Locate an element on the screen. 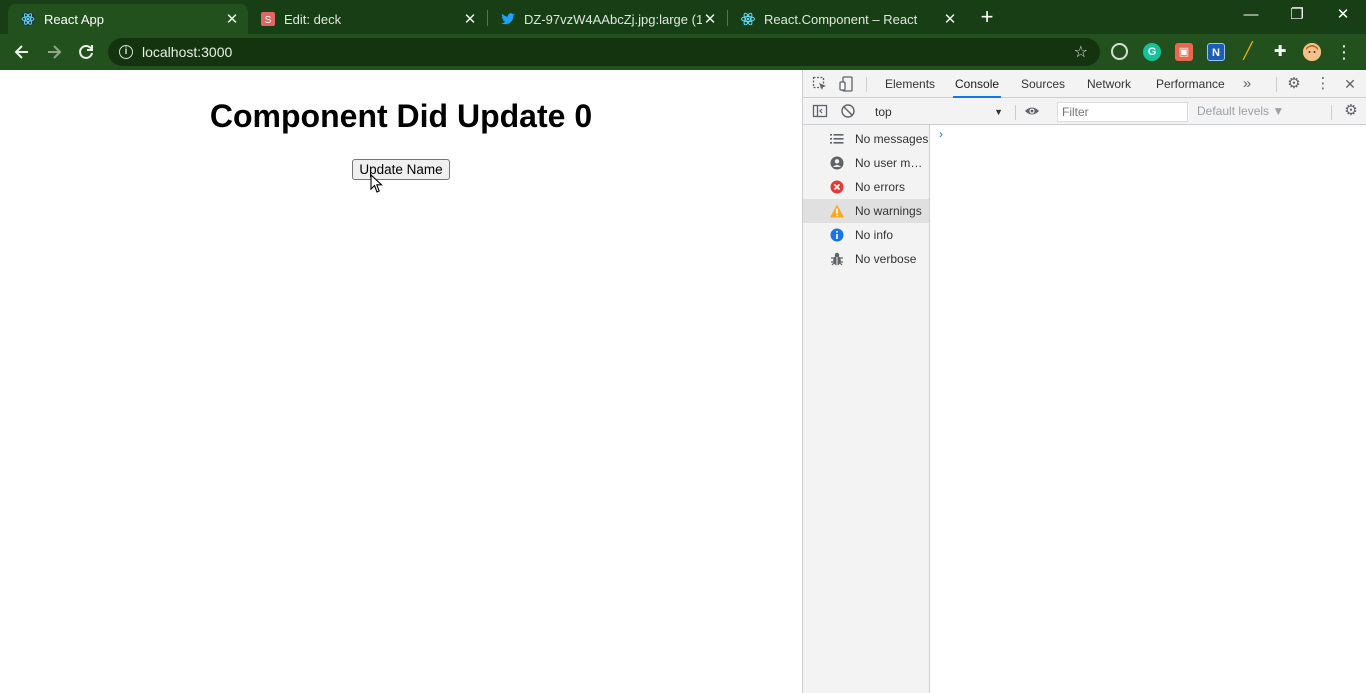  error-icon is located at coordinates (837, 187).